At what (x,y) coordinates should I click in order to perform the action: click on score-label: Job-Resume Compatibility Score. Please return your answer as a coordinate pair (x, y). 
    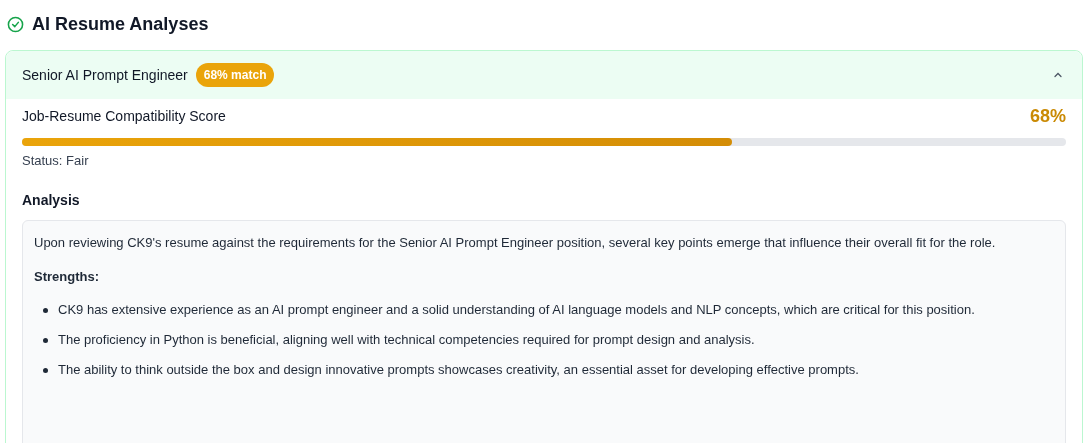
    Looking at the image, I should click on (124, 116).